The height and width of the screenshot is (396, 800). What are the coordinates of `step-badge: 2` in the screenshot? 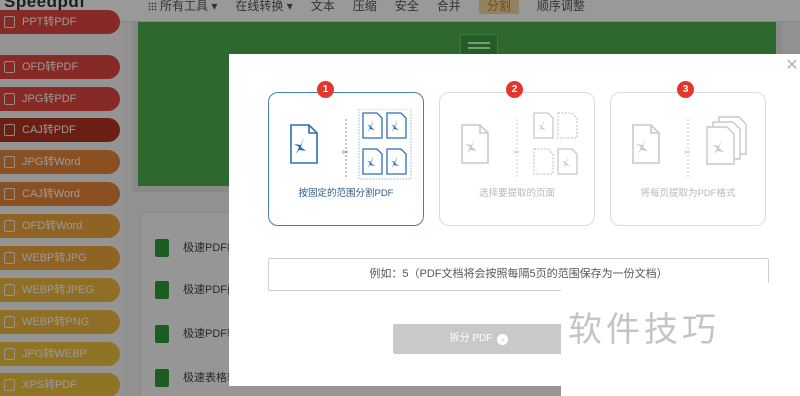 It's located at (514, 89).